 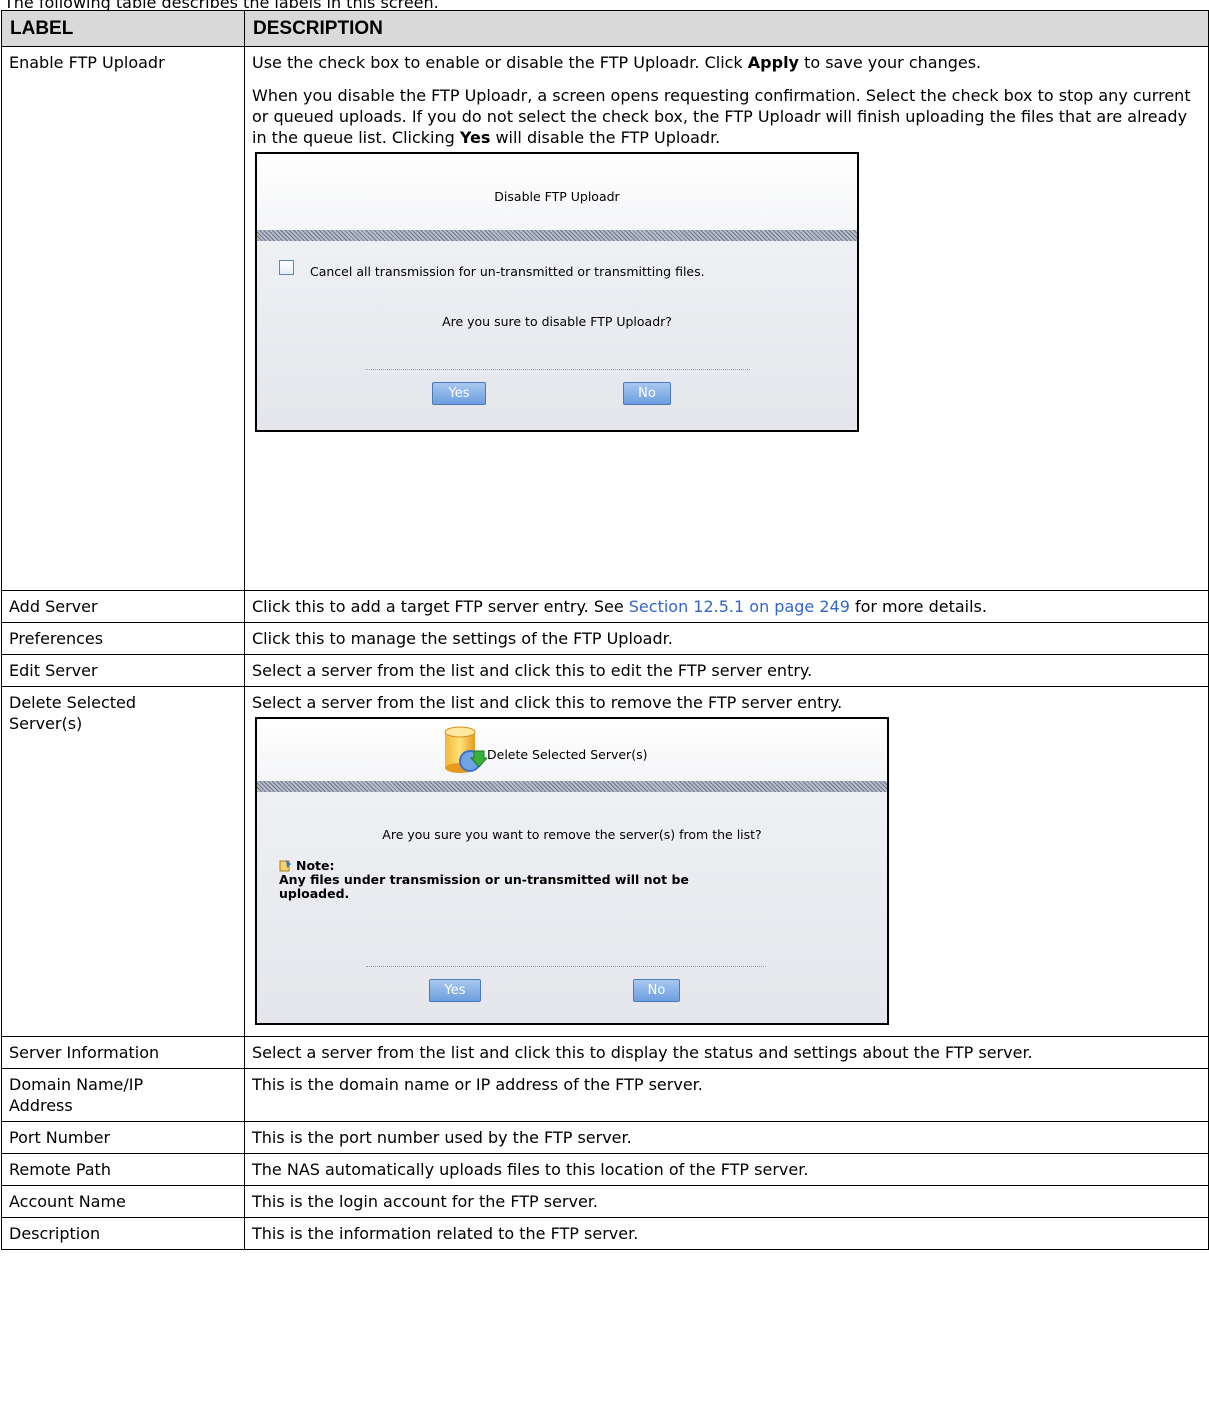 I want to click on header-label: LABEL, so click(x=123, y=28).